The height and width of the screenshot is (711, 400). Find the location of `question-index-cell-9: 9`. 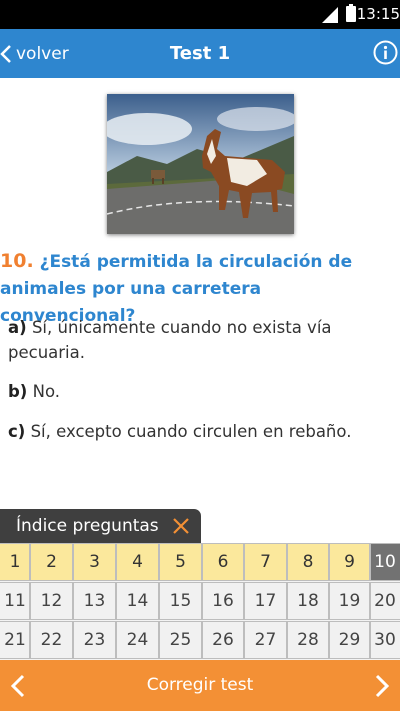

question-index-cell-9: 9 is located at coordinates (349, 562).